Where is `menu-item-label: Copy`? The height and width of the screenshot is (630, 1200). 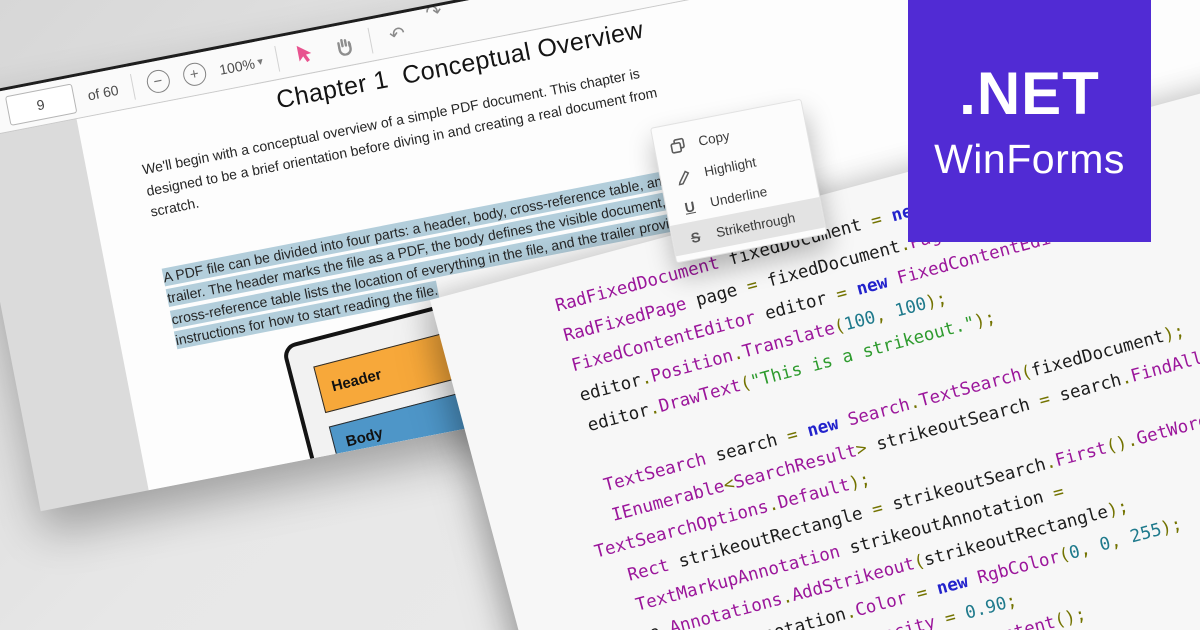
menu-item-label: Copy is located at coordinates (714, 138).